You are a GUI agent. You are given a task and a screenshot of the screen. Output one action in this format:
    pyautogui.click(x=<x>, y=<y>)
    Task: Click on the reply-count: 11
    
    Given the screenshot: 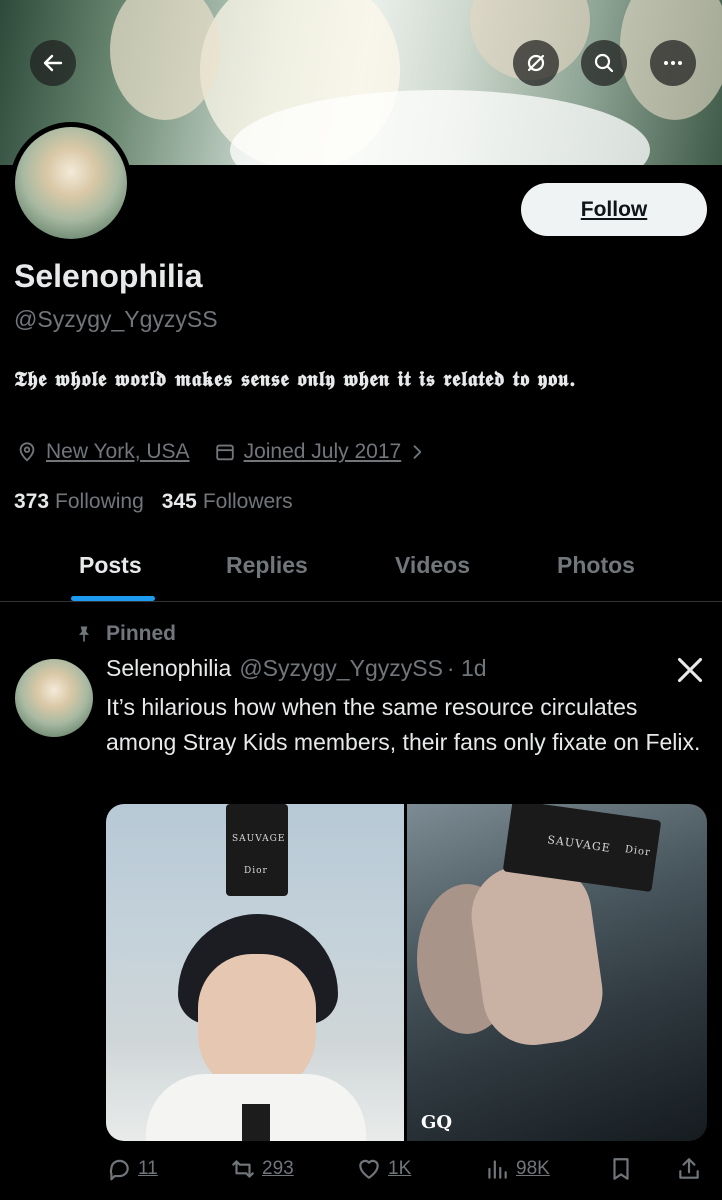 What is the action you would take?
    pyautogui.click(x=148, y=1168)
    